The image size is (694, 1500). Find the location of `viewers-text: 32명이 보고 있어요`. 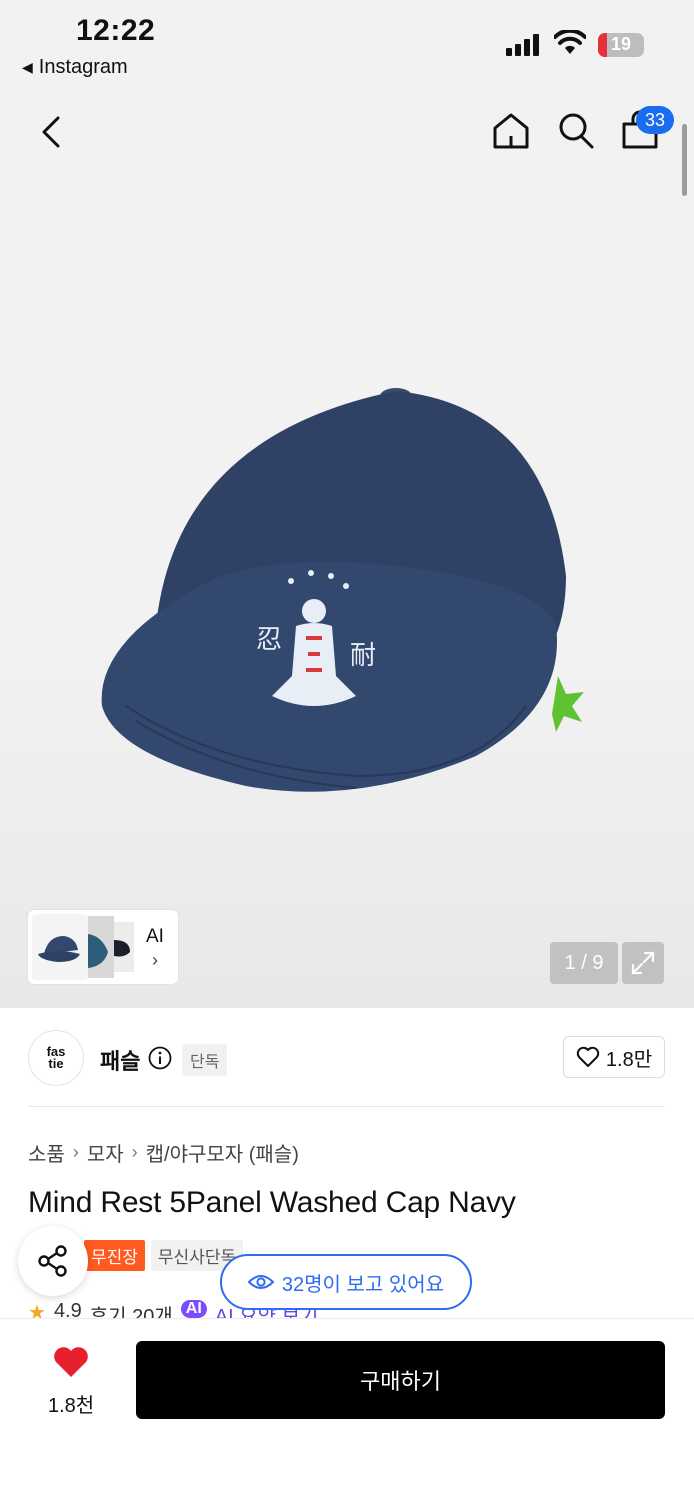

viewers-text: 32명이 보고 있어요 is located at coordinates (363, 1284).